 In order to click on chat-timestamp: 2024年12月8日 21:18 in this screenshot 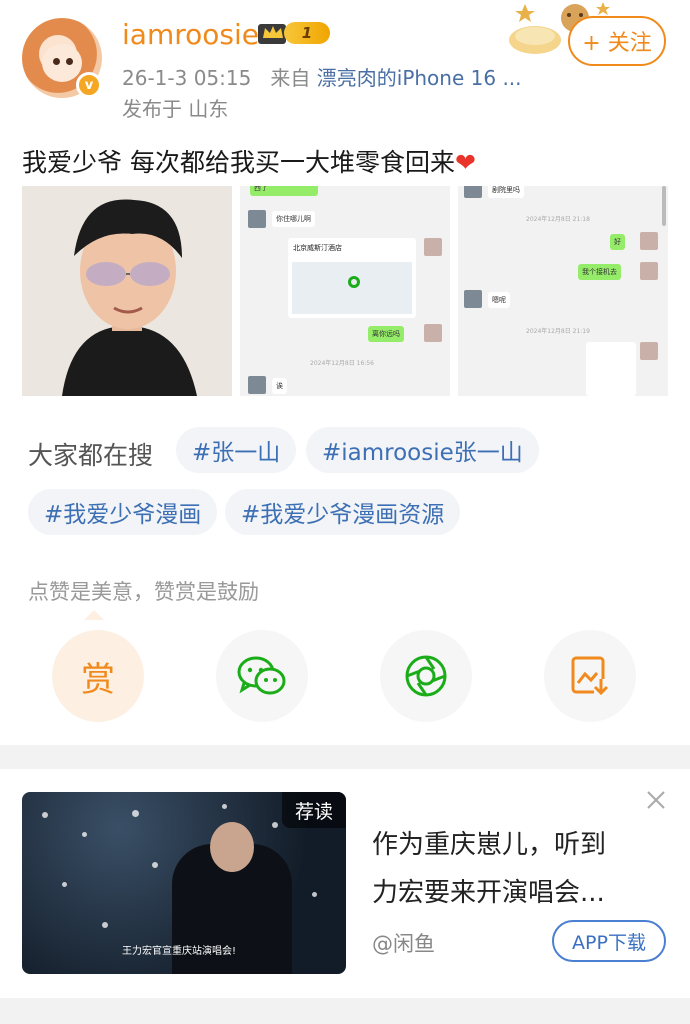, I will do `click(558, 219)`.